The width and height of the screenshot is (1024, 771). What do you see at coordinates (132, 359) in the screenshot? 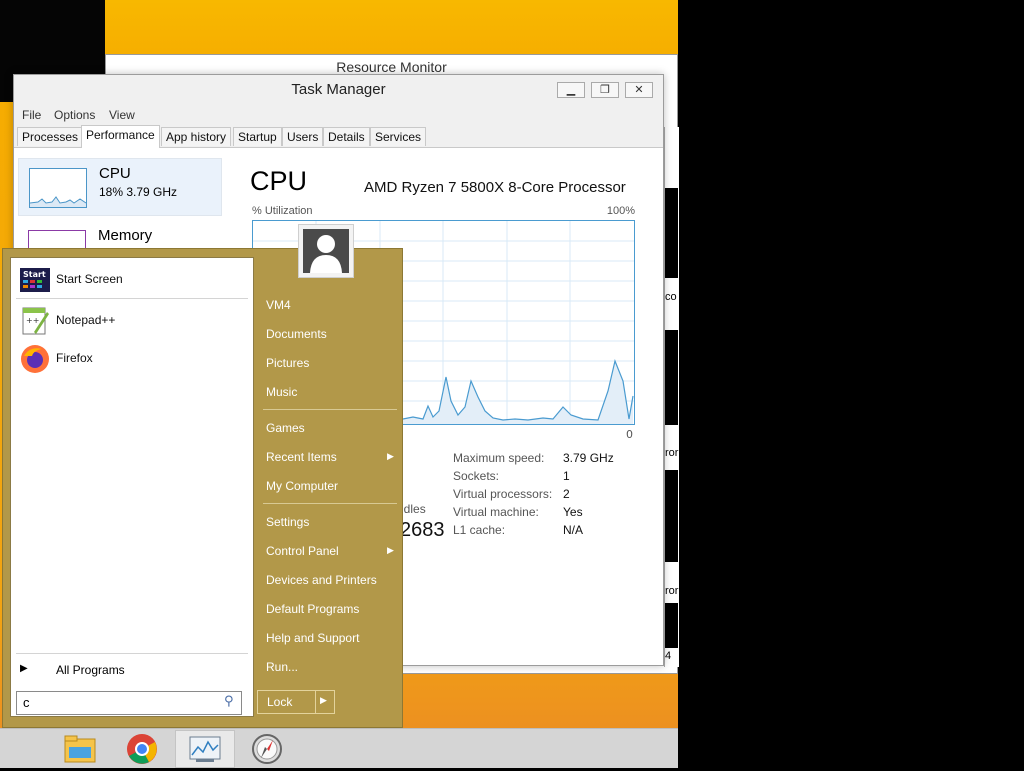
I see `start-item-firefox: Firefox` at bounding box center [132, 359].